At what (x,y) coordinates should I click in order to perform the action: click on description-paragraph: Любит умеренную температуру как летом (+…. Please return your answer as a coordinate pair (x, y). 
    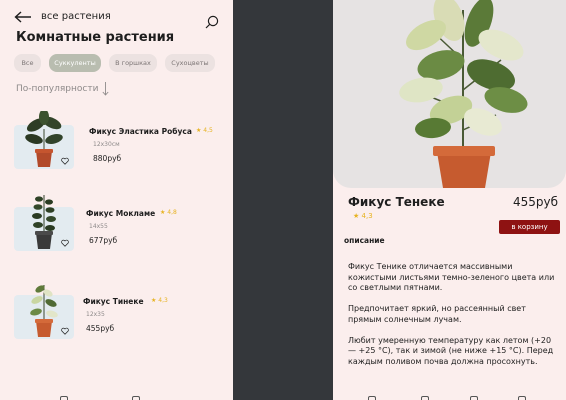
    Looking at the image, I should click on (451, 350).